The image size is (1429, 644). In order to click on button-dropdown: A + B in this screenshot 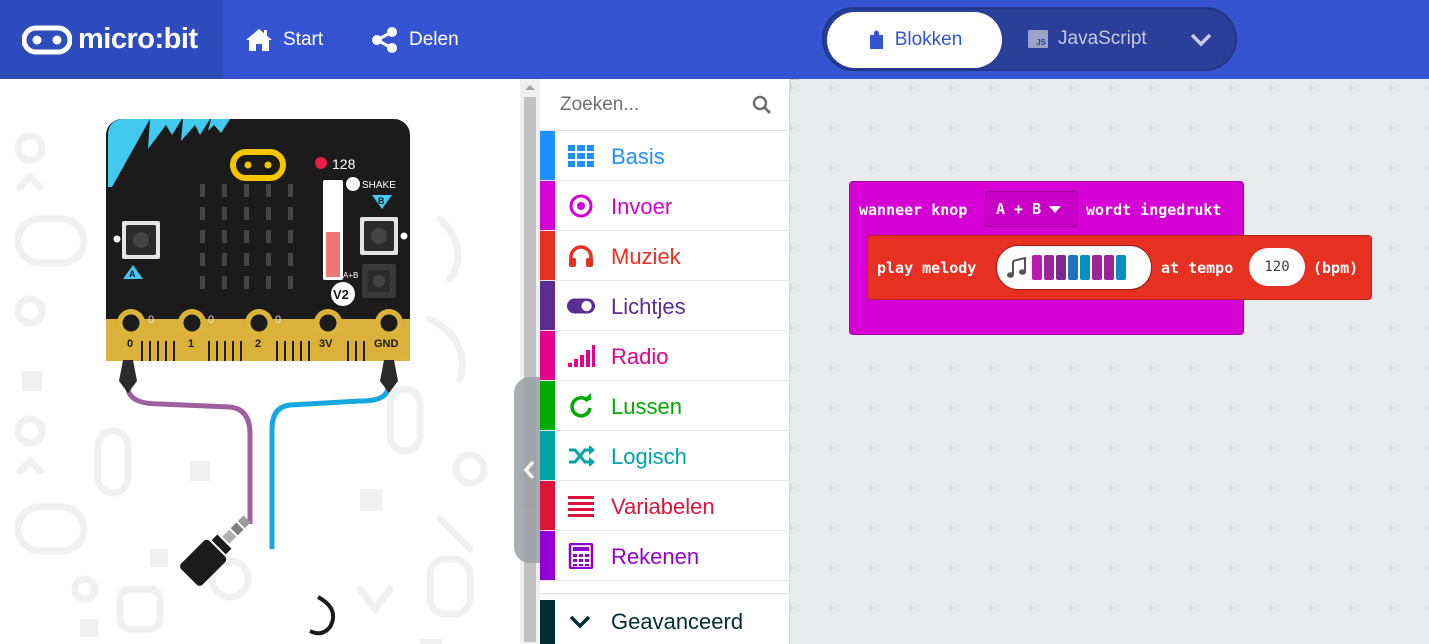, I will do `click(1031, 209)`.